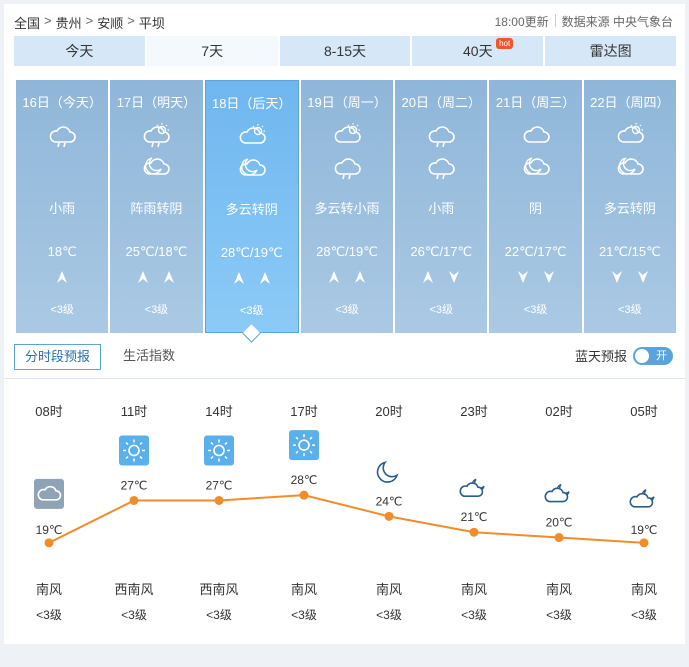 The width and height of the screenshot is (689, 667). I want to click on tab-7days: 7天, so click(212, 51).